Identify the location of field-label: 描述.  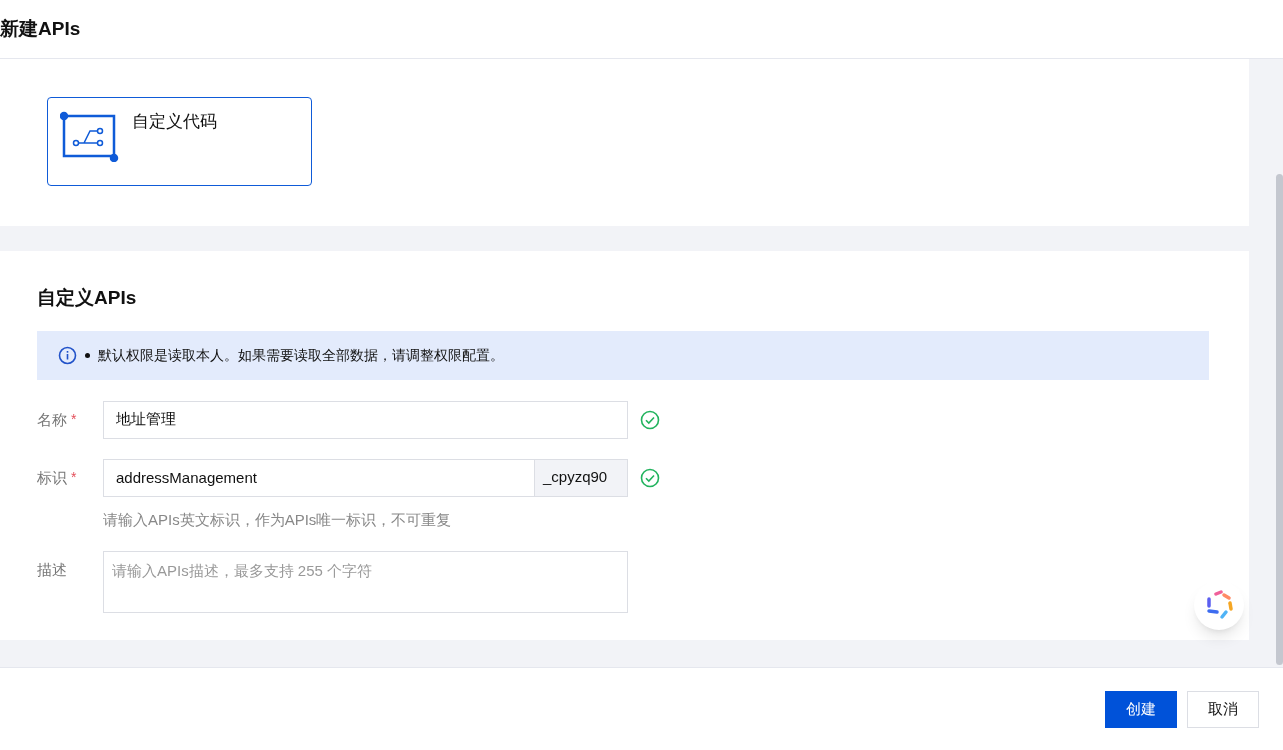
(52, 570).